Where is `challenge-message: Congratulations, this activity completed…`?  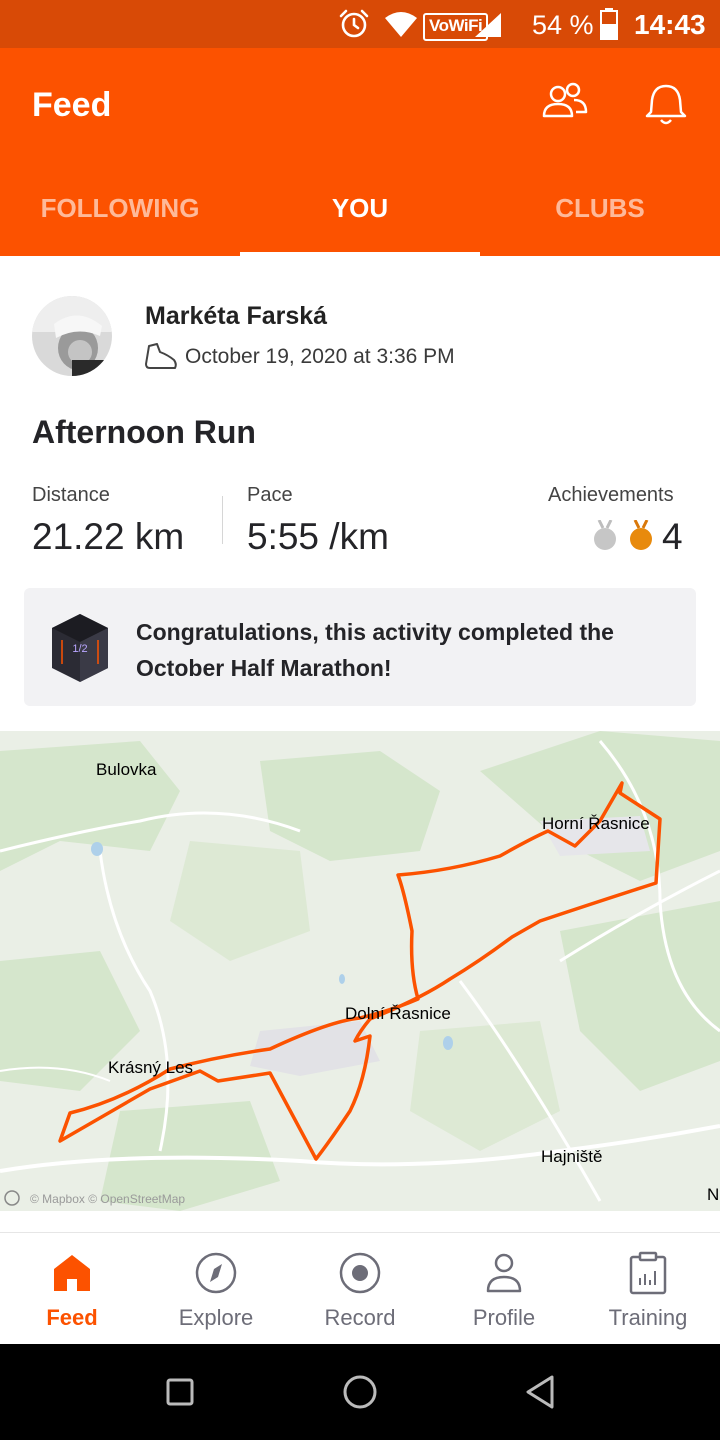
challenge-message: Congratulations, this activity completed… is located at coordinates (375, 650).